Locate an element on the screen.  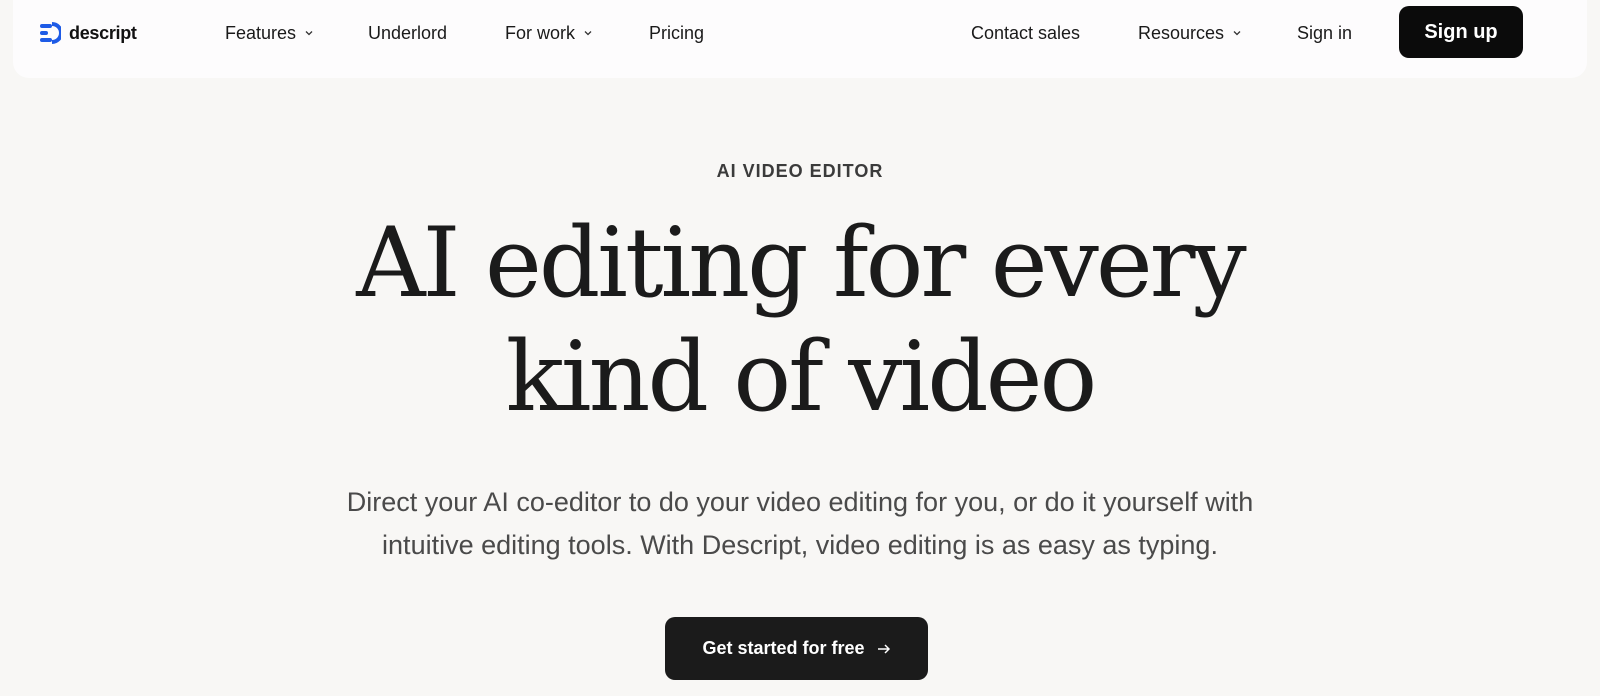
nav-features: Features is located at coordinates (269, 33).